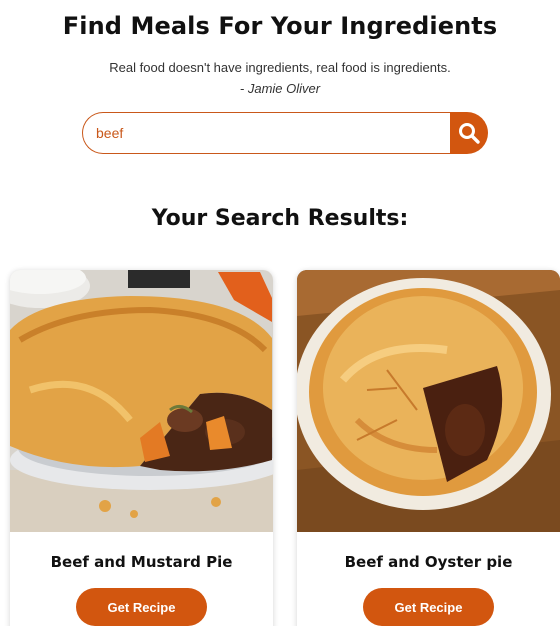 Image resolution: width=560 pixels, height=626 pixels. I want to click on search-bar, so click(285, 133).